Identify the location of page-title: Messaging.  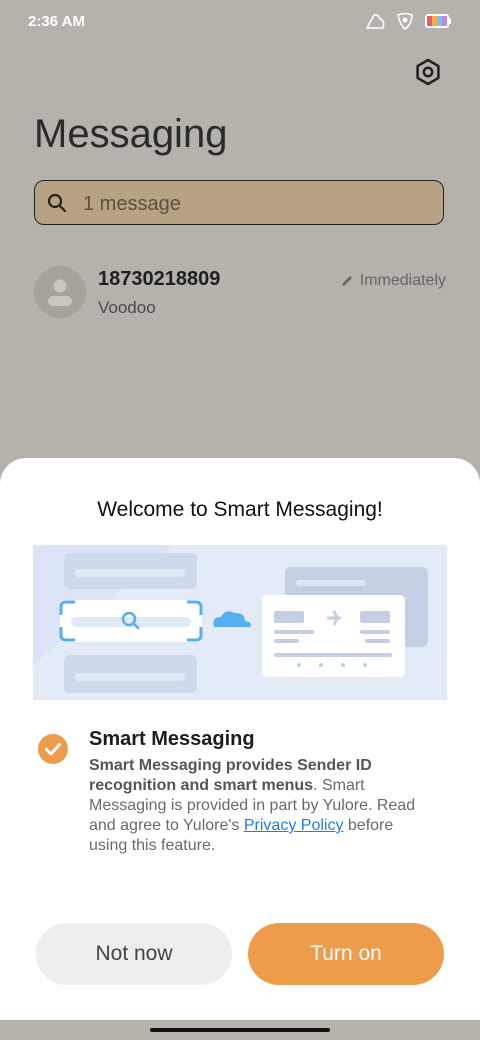
(131, 134).